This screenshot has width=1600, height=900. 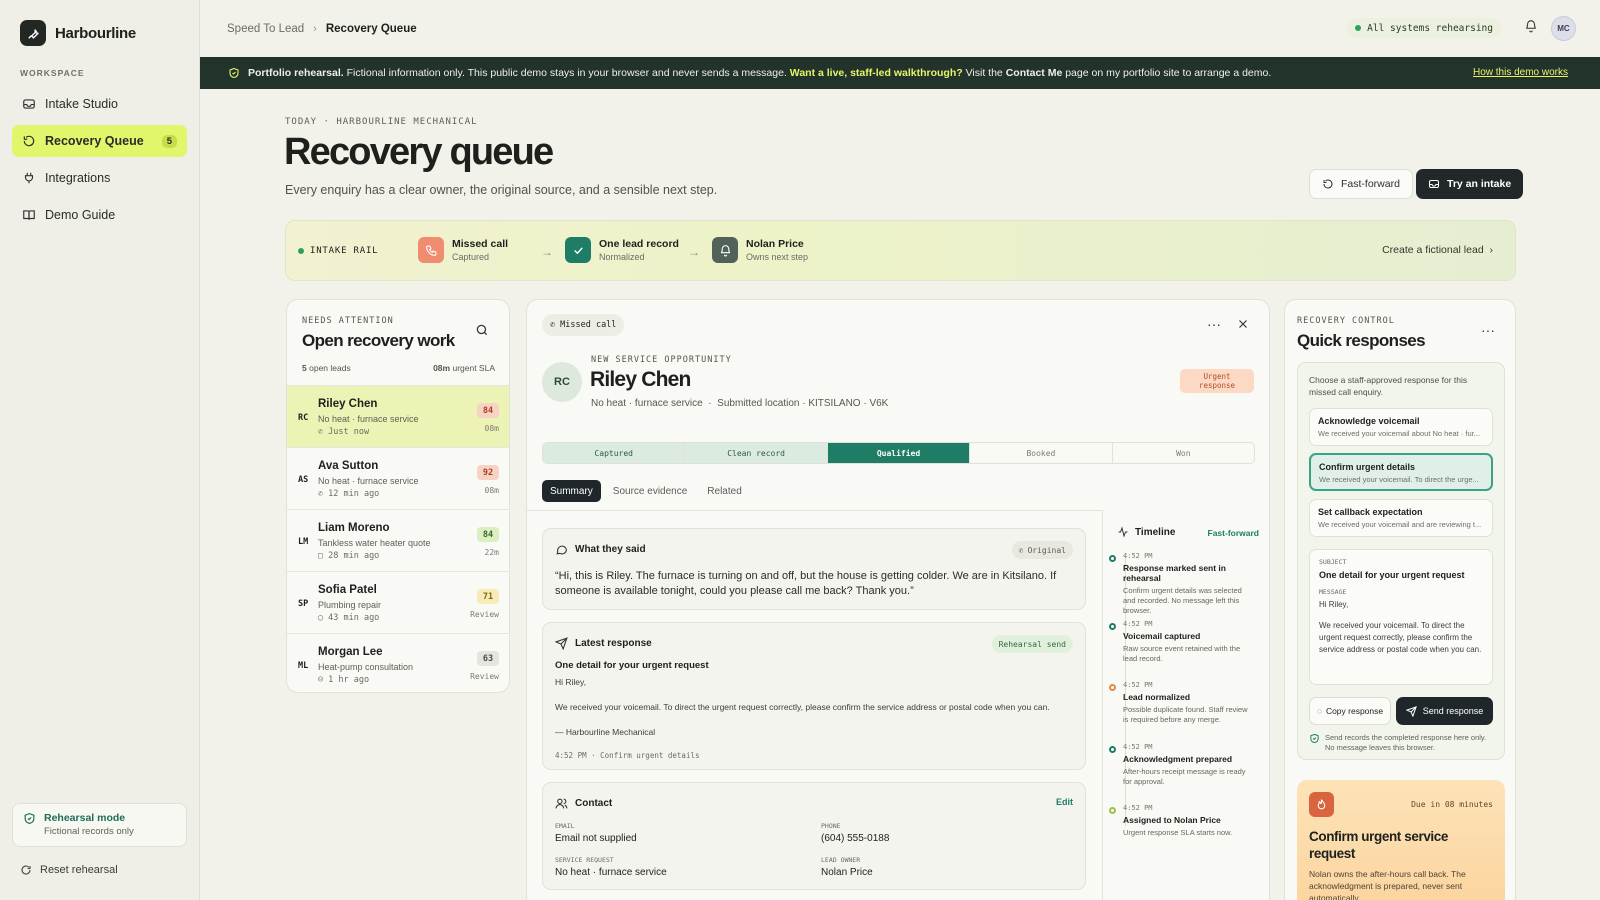 I want to click on sidebar-item-demo-guide: Demo Guide, so click(x=99, y=215).